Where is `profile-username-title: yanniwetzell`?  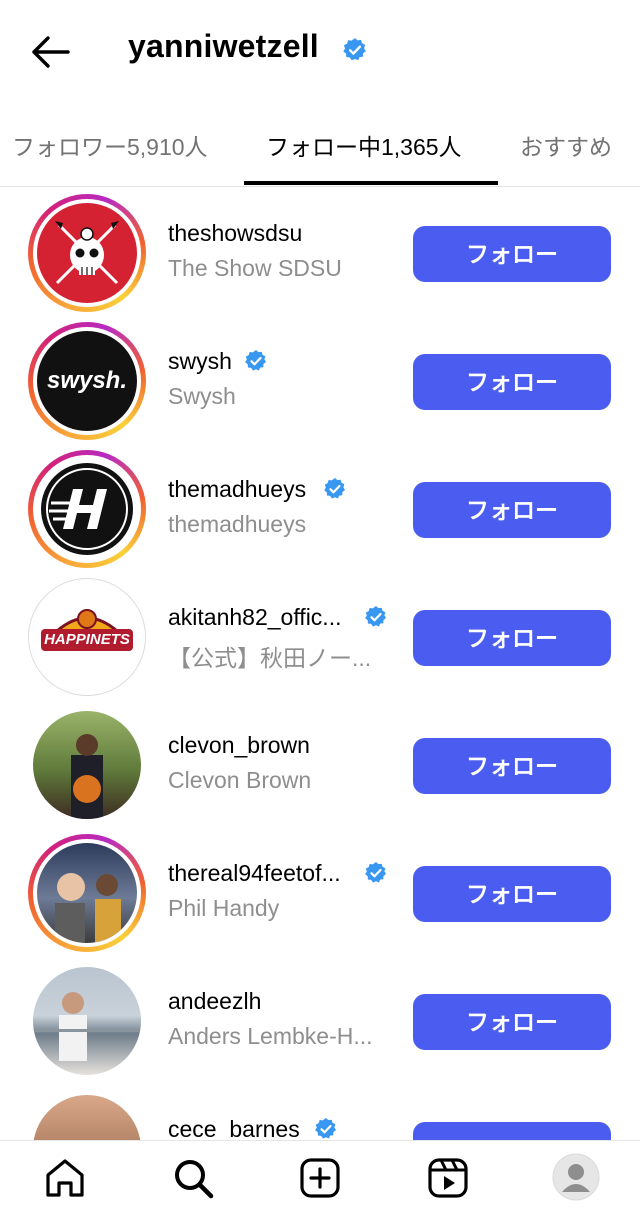
profile-username-title: yanniwetzell is located at coordinates (223, 46).